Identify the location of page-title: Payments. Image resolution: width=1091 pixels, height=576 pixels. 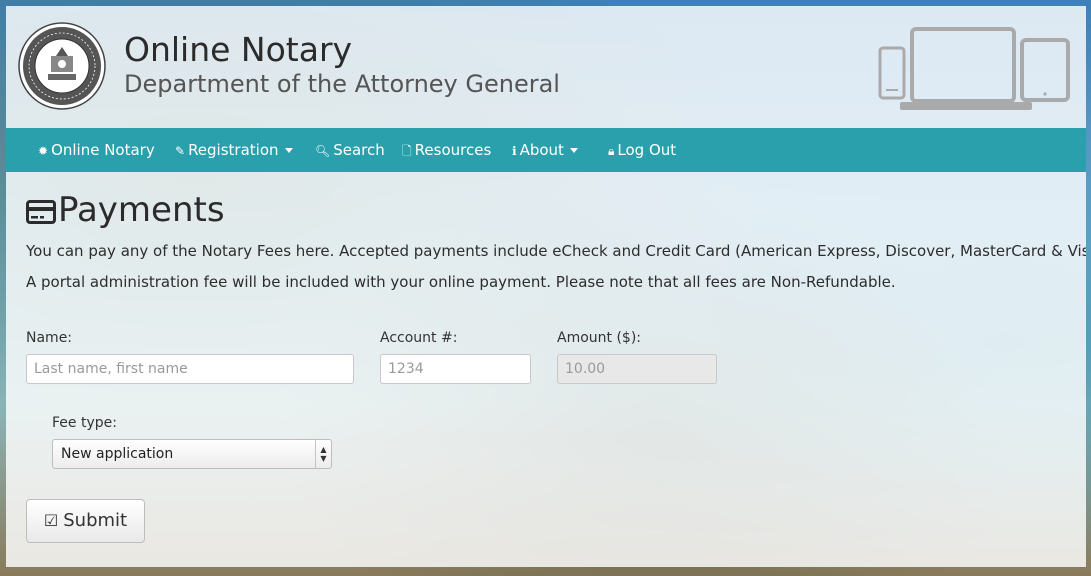
(125, 210).